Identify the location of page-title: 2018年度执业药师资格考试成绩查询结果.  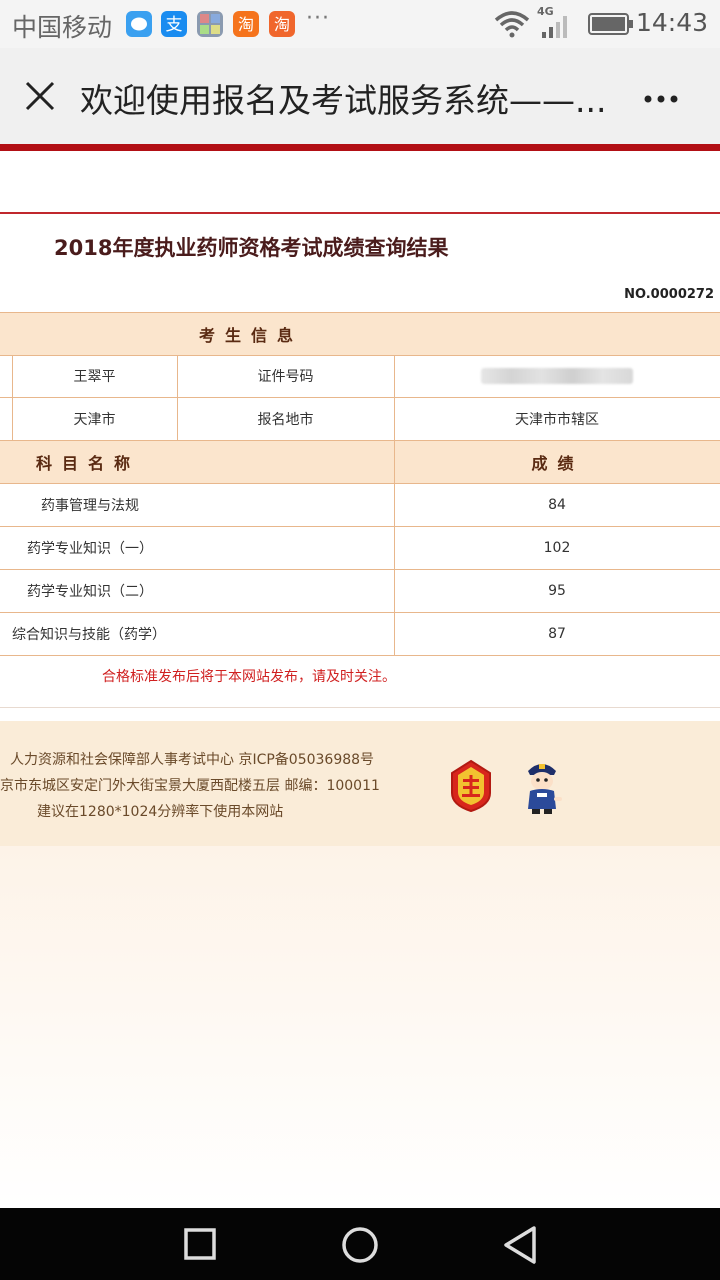
(251, 248).